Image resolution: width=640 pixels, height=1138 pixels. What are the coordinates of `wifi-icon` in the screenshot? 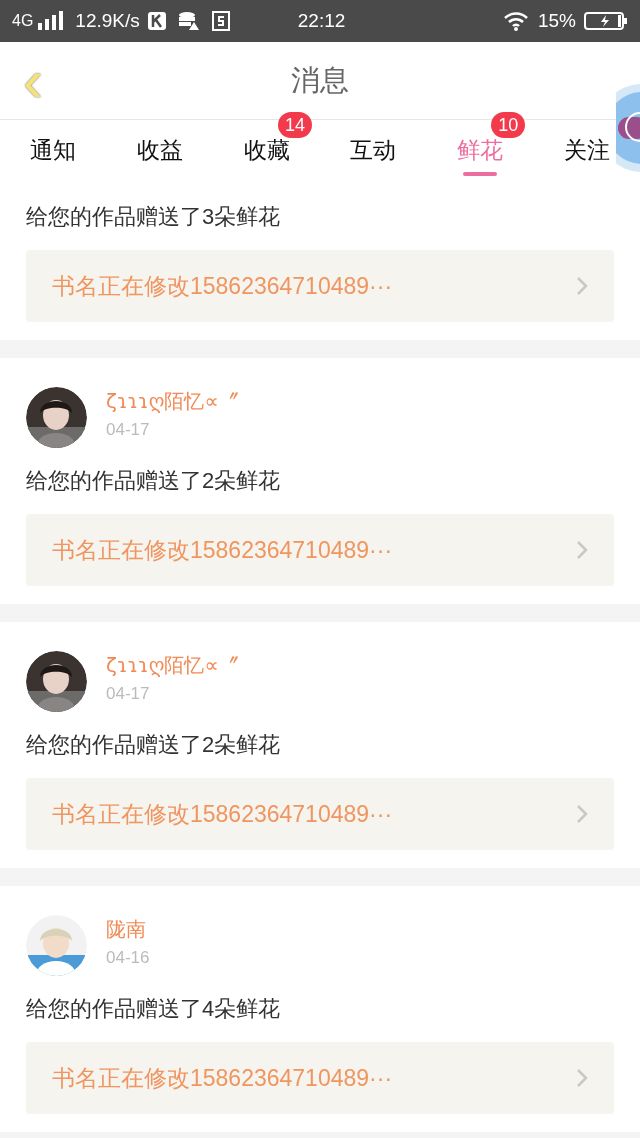 It's located at (516, 21).